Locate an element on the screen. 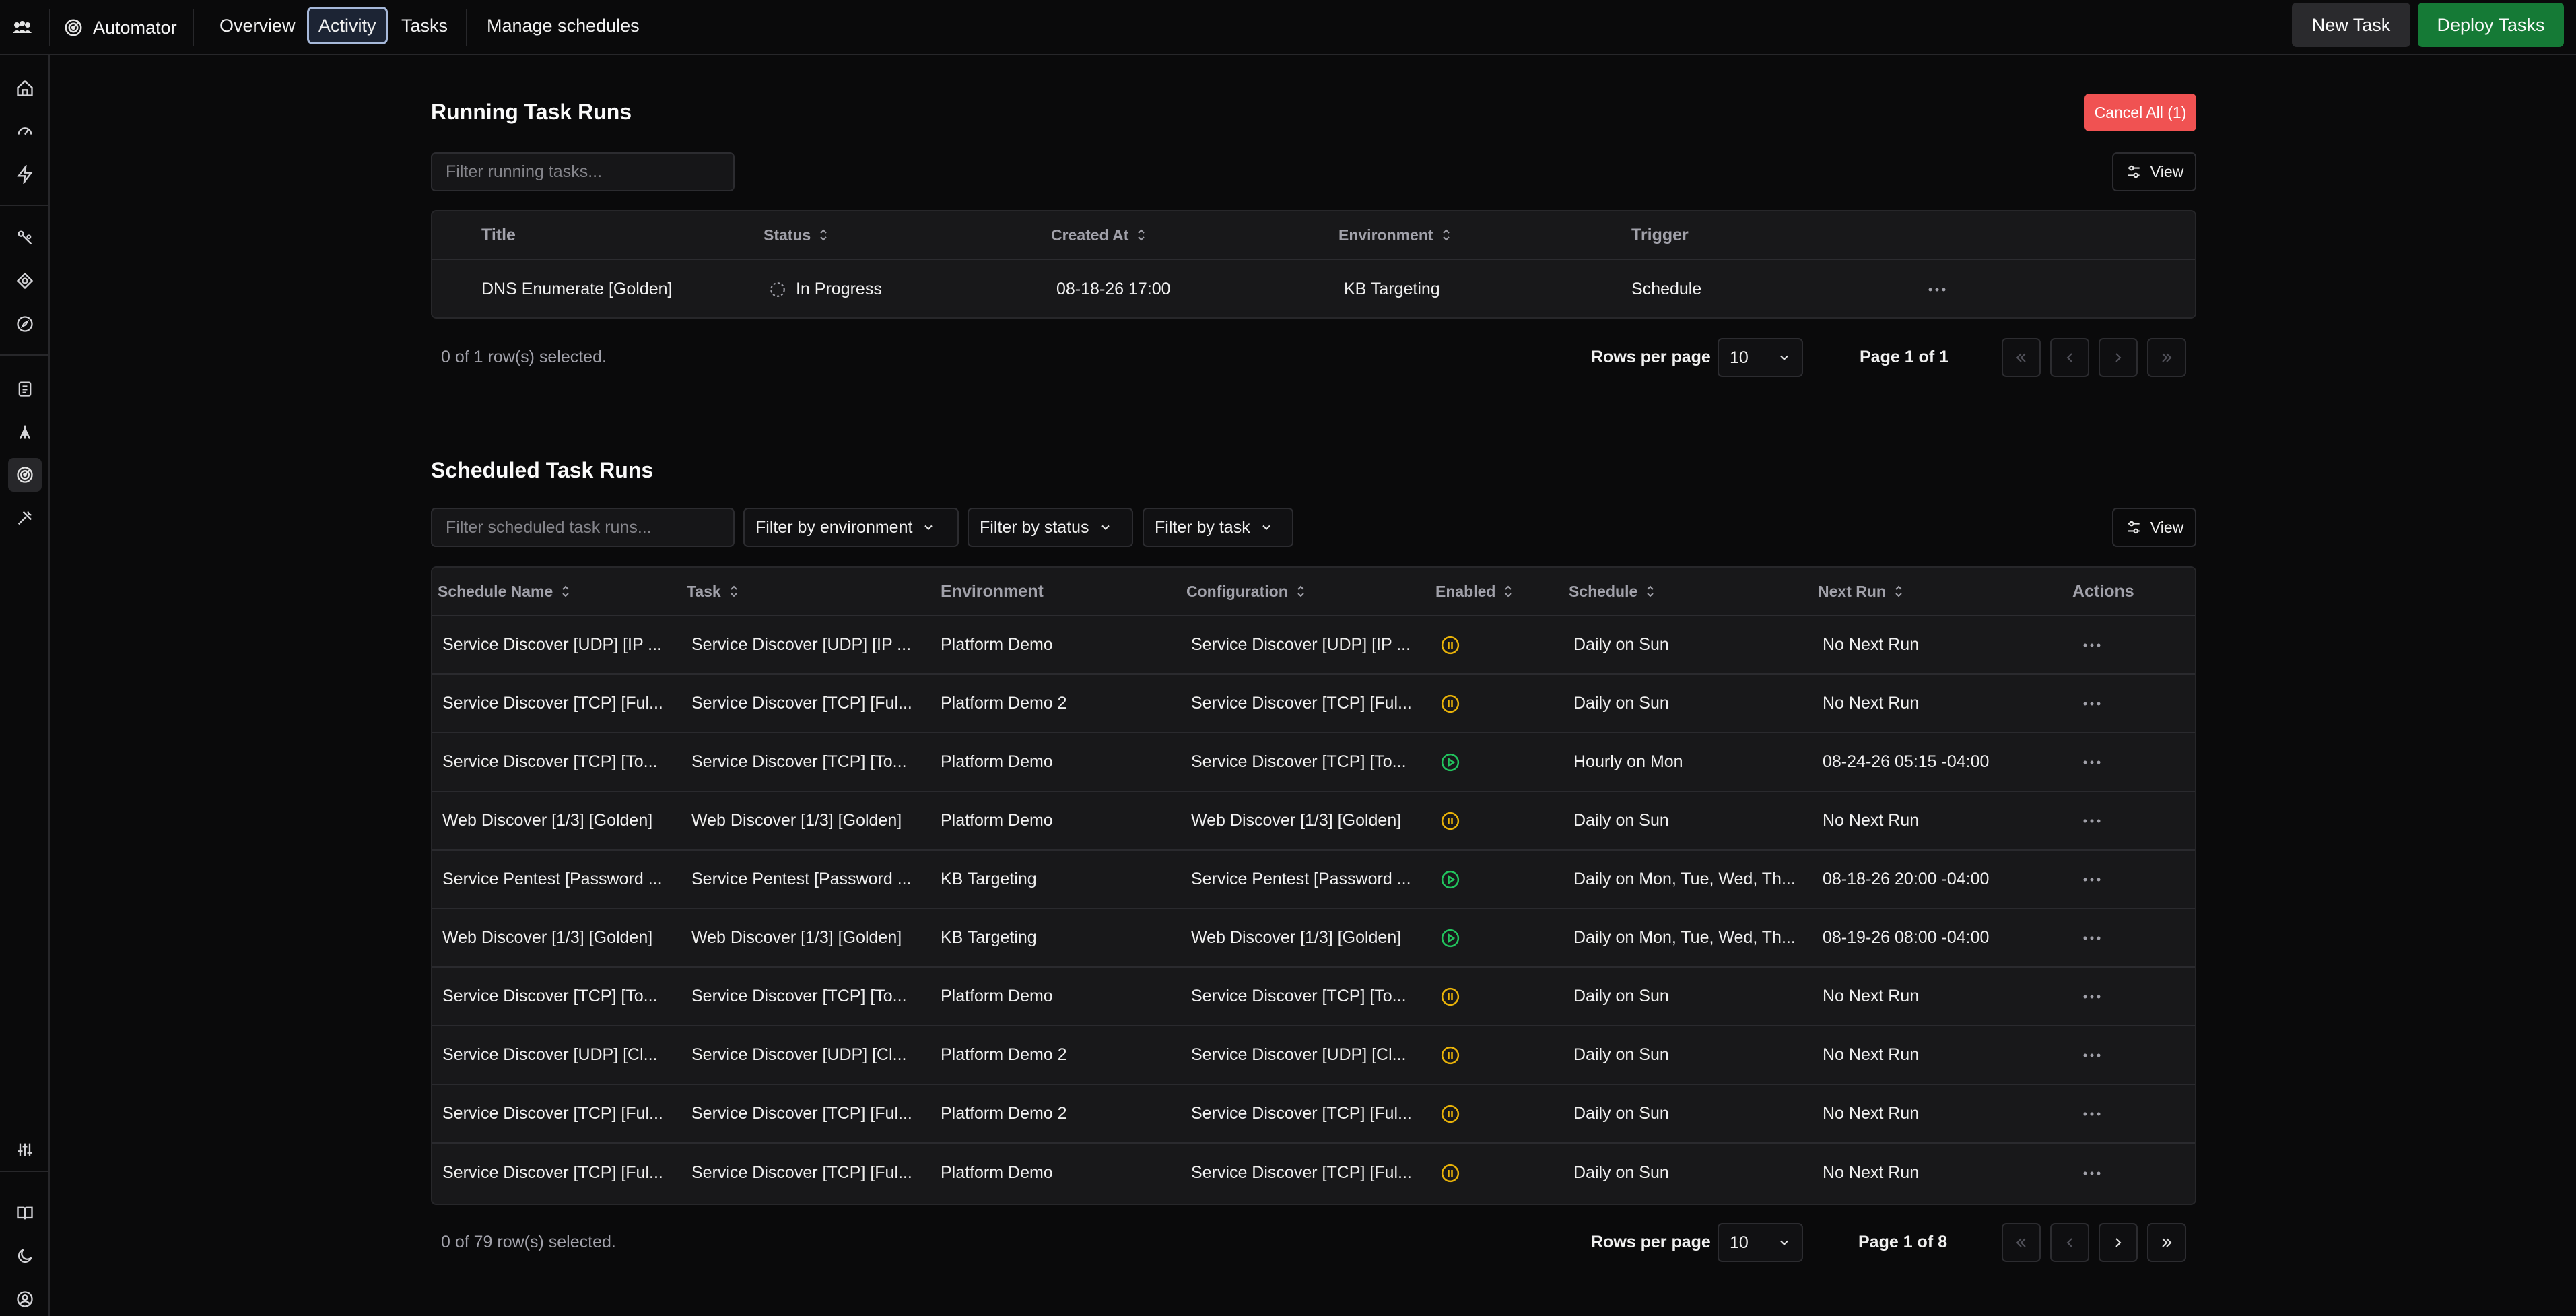 The height and width of the screenshot is (1316, 2576). cell-next-run: No Next Run is located at coordinates (1872, 644).